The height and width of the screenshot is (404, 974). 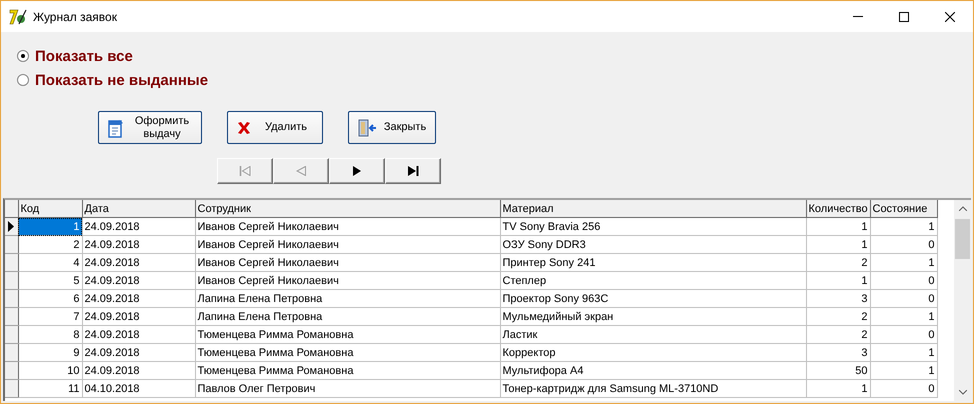 What do you see at coordinates (11, 209) in the screenshot?
I see `header-corner` at bounding box center [11, 209].